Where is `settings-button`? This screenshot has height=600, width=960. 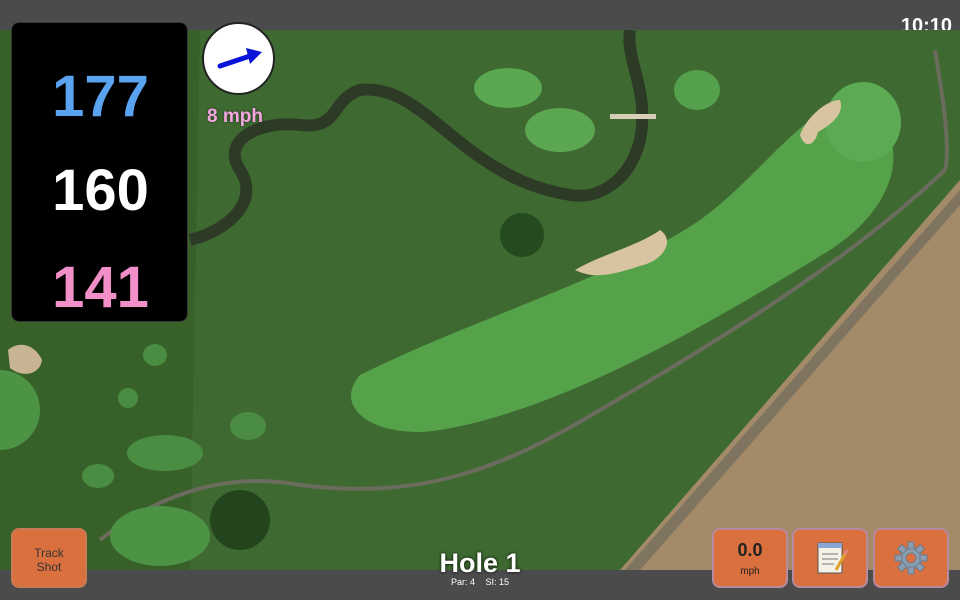 settings-button is located at coordinates (911, 558).